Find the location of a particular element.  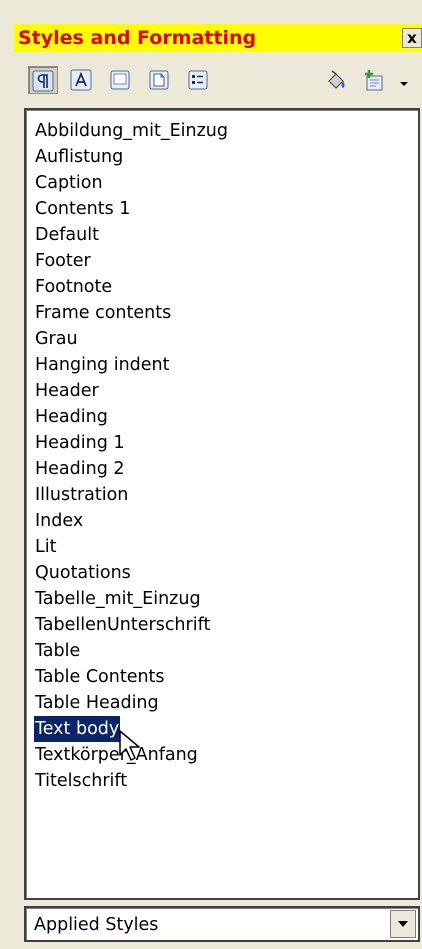

list-item: Footer is located at coordinates (63, 261).